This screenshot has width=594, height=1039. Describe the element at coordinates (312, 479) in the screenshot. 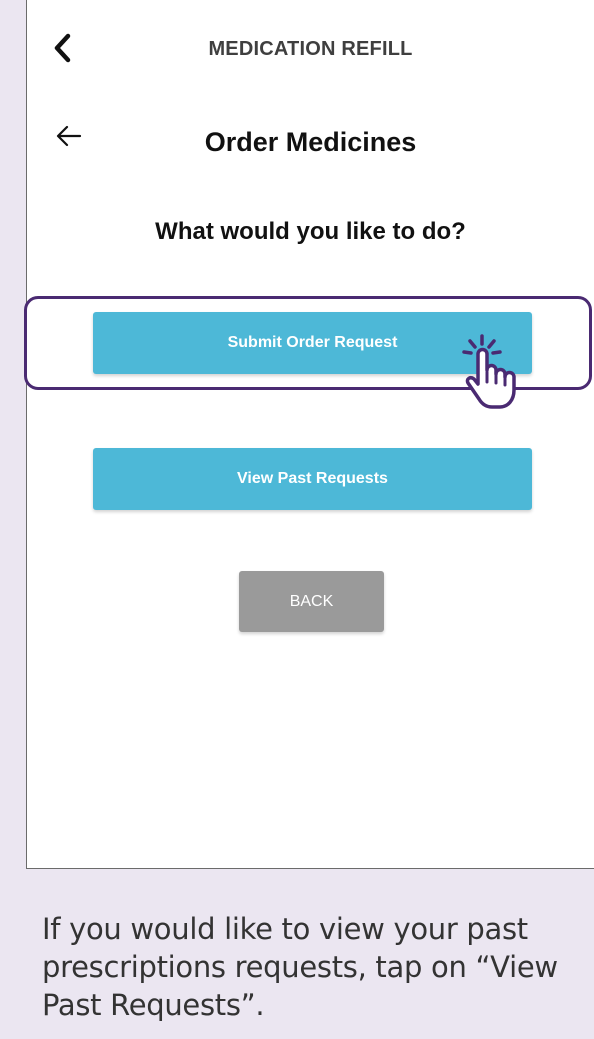

I see `view-past-requests-button: View Past Requests` at that location.